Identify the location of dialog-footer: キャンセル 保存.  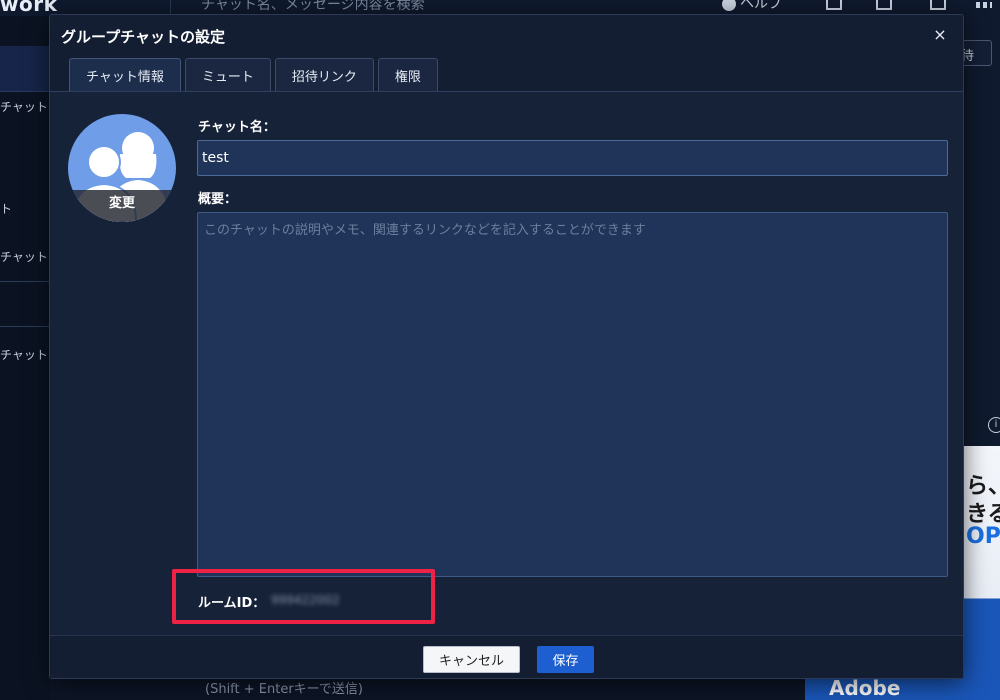
(506, 656).